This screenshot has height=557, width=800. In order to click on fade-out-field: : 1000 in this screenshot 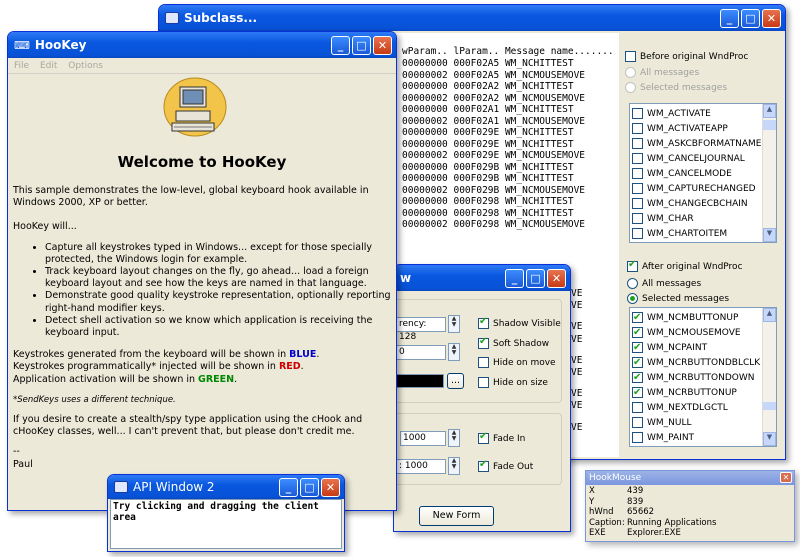, I will do `click(421, 466)`.